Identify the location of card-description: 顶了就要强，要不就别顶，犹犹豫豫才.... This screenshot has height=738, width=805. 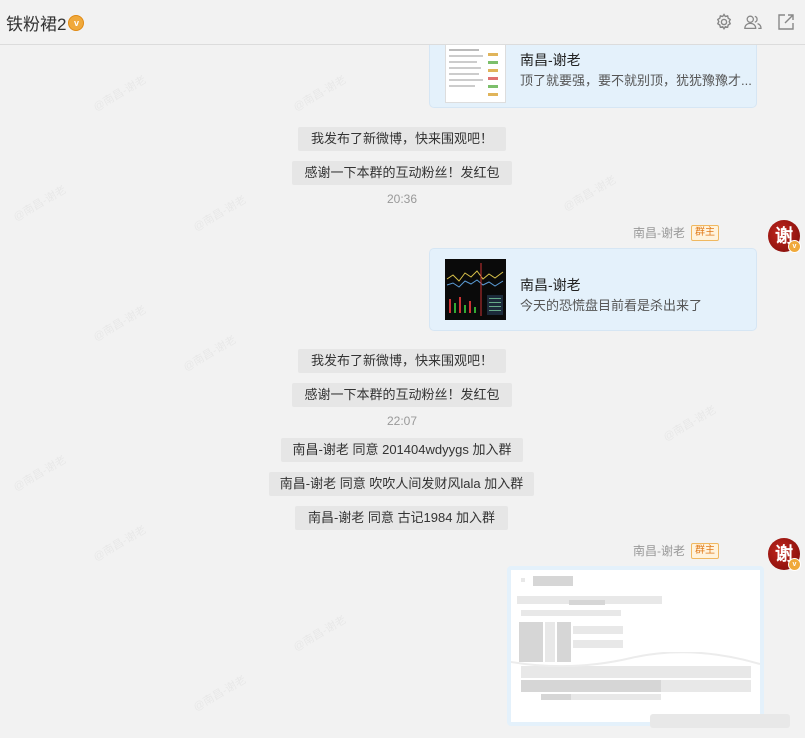
(636, 80).